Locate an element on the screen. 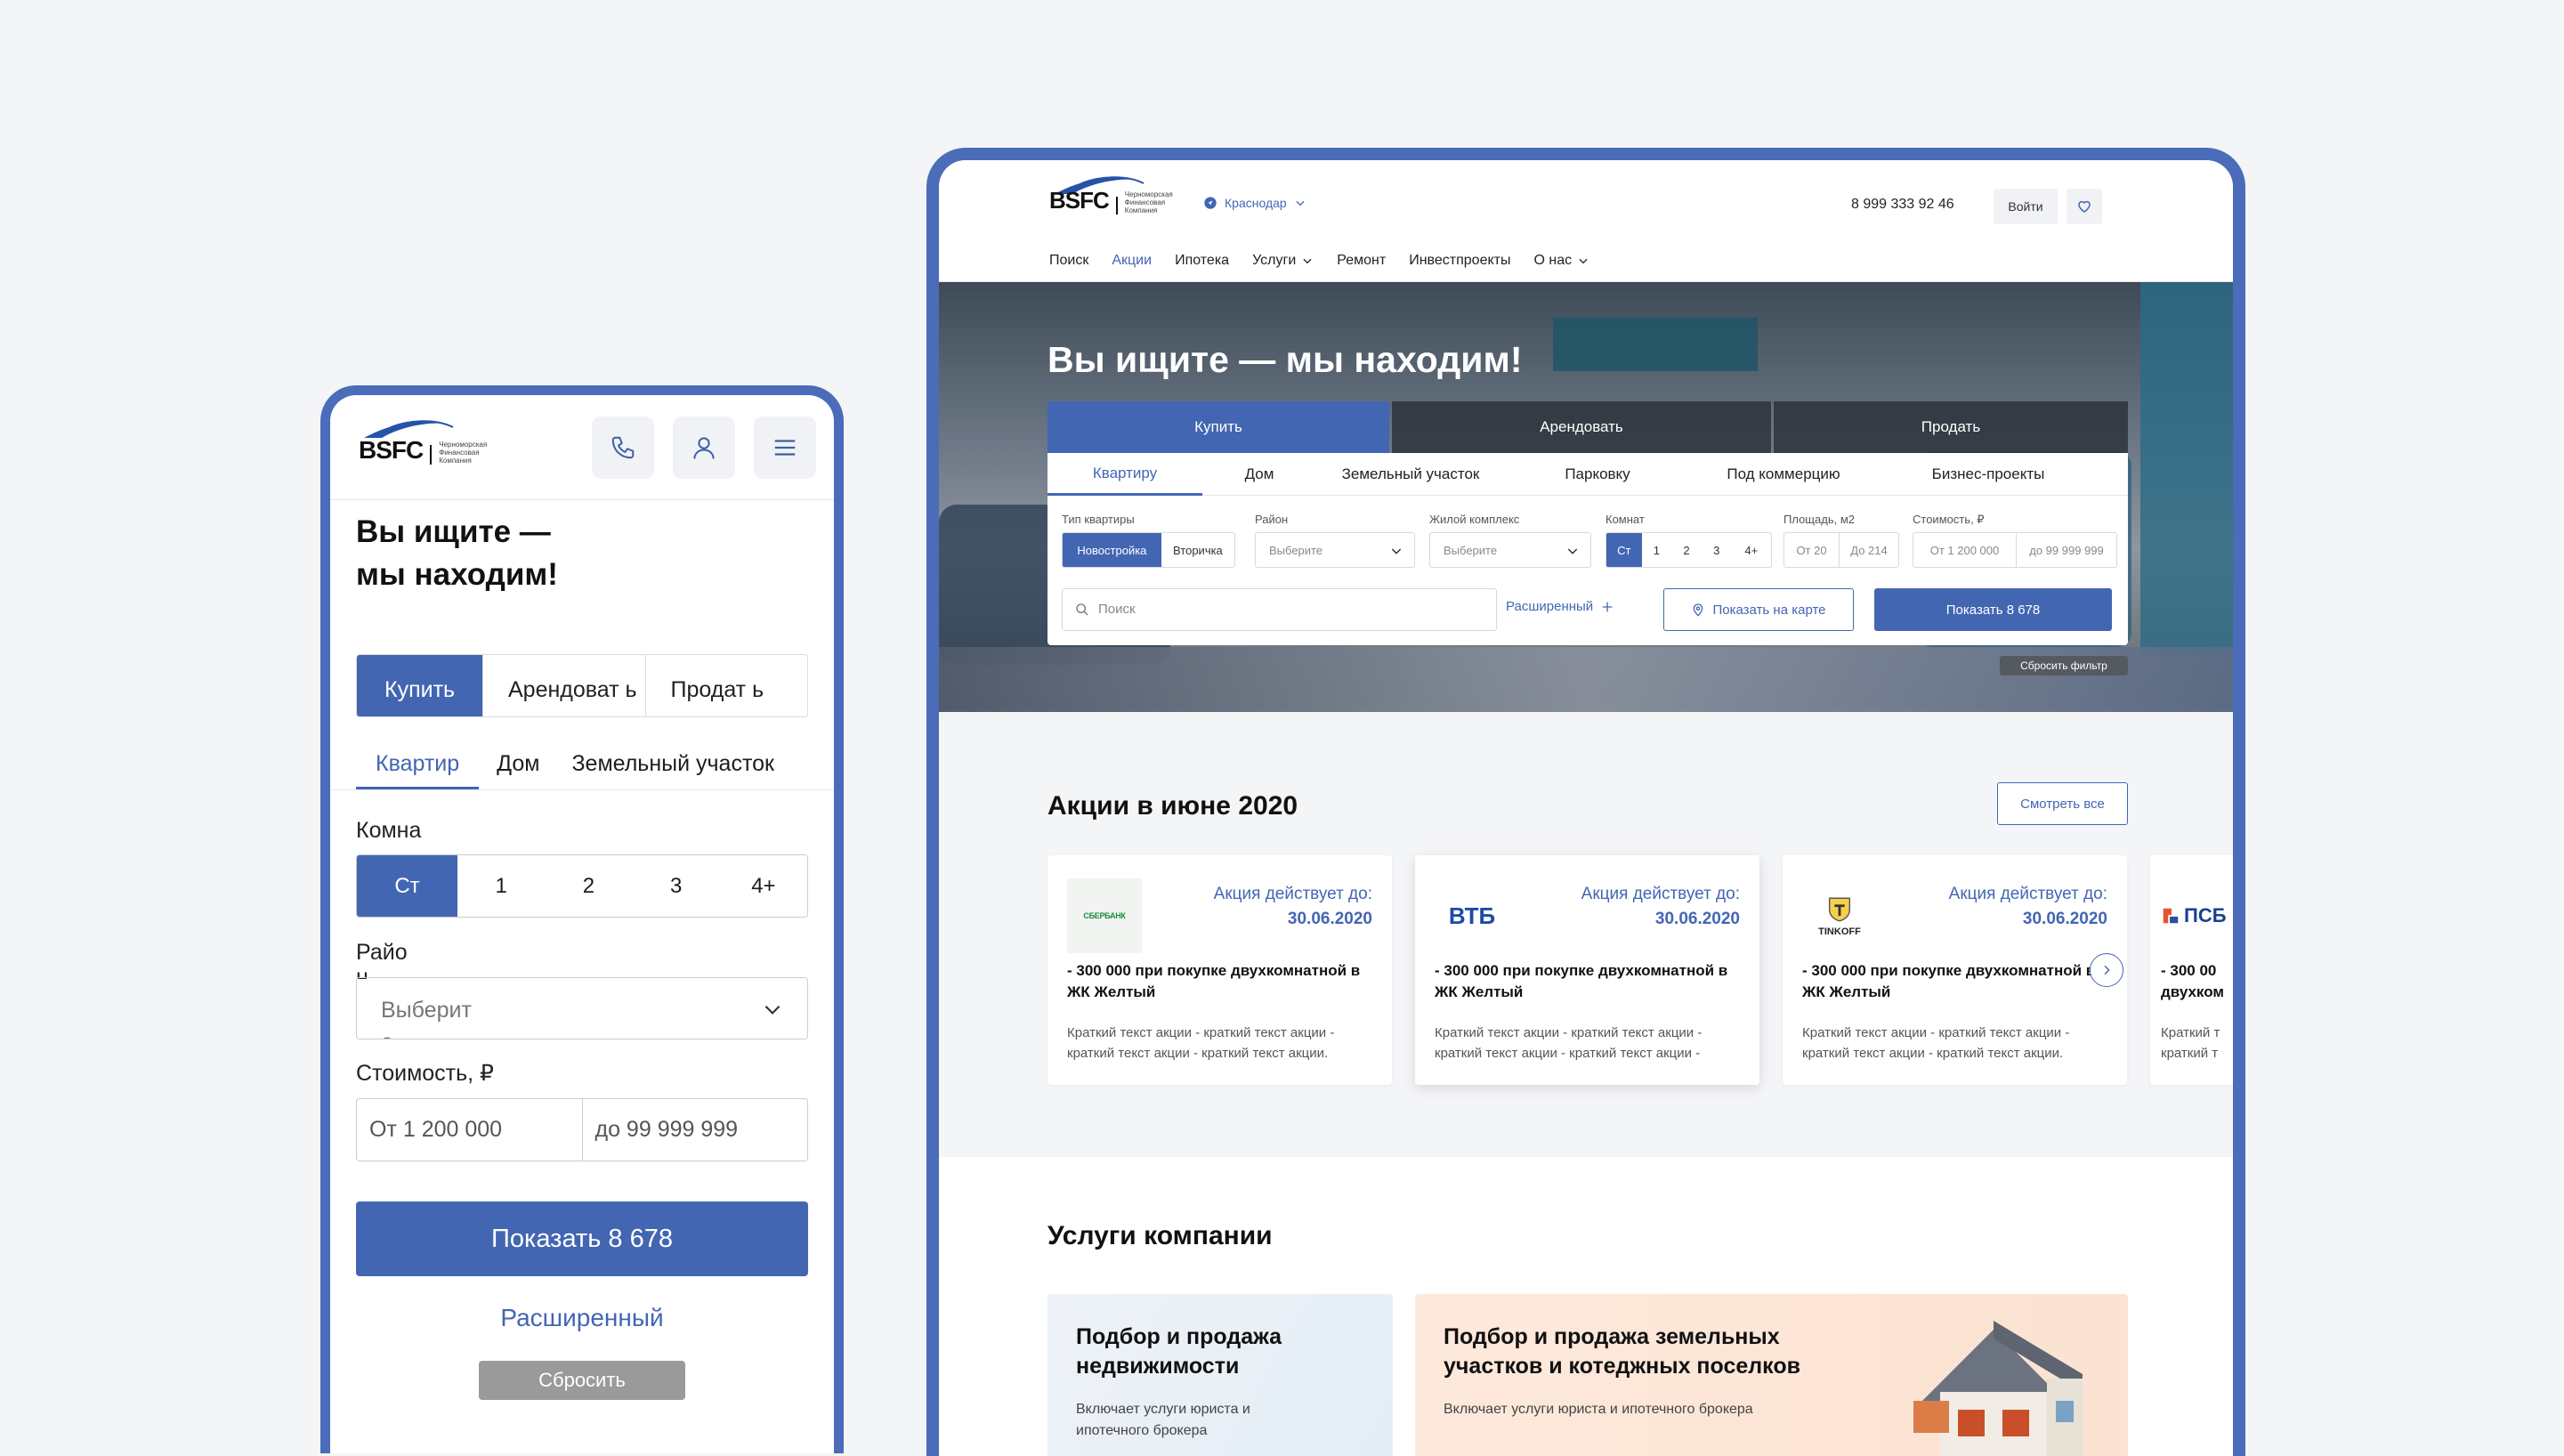 Image resolution: width=2564 pixels, height=1456 pixels. hero-title: Вы ищите — мы находим! is located at coordinates (457, 553).